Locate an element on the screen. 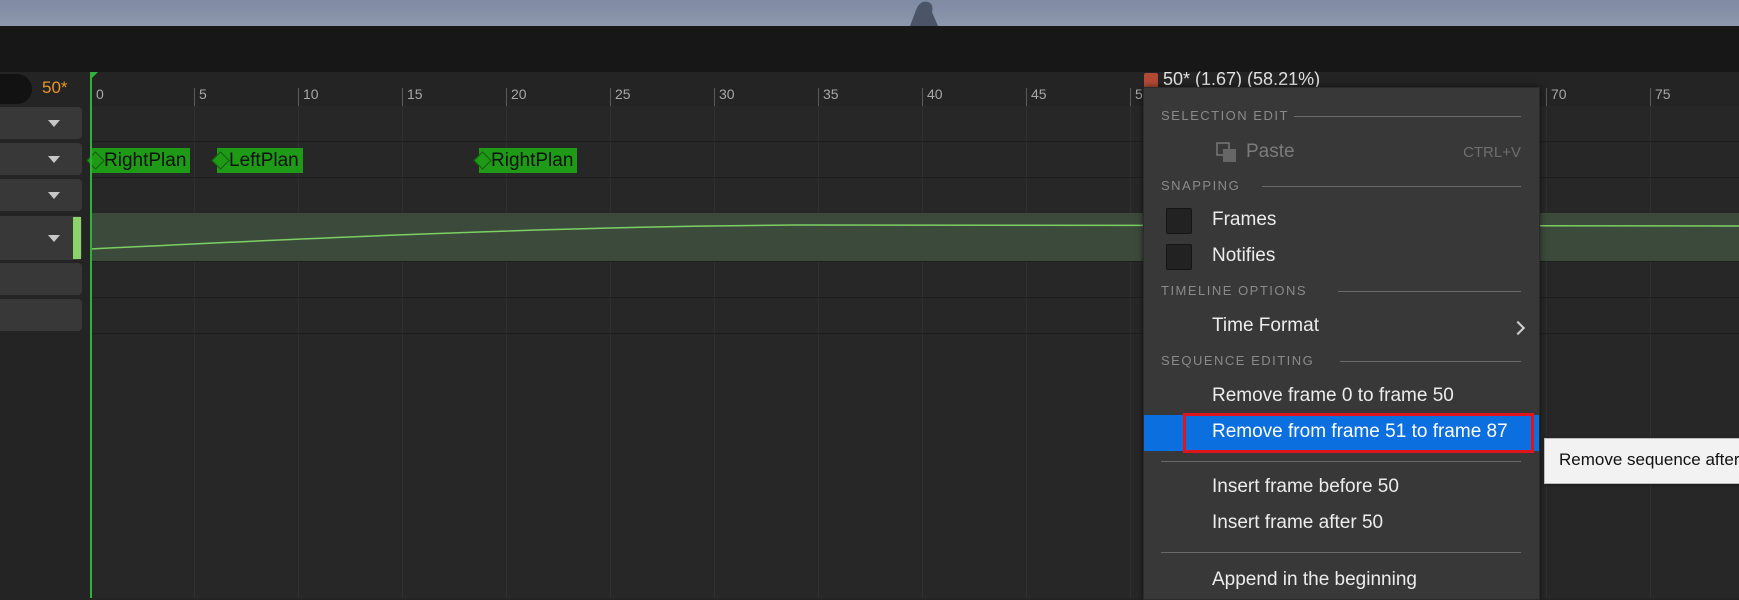  ruler-label: 25 is located at coordinates (623, 94).